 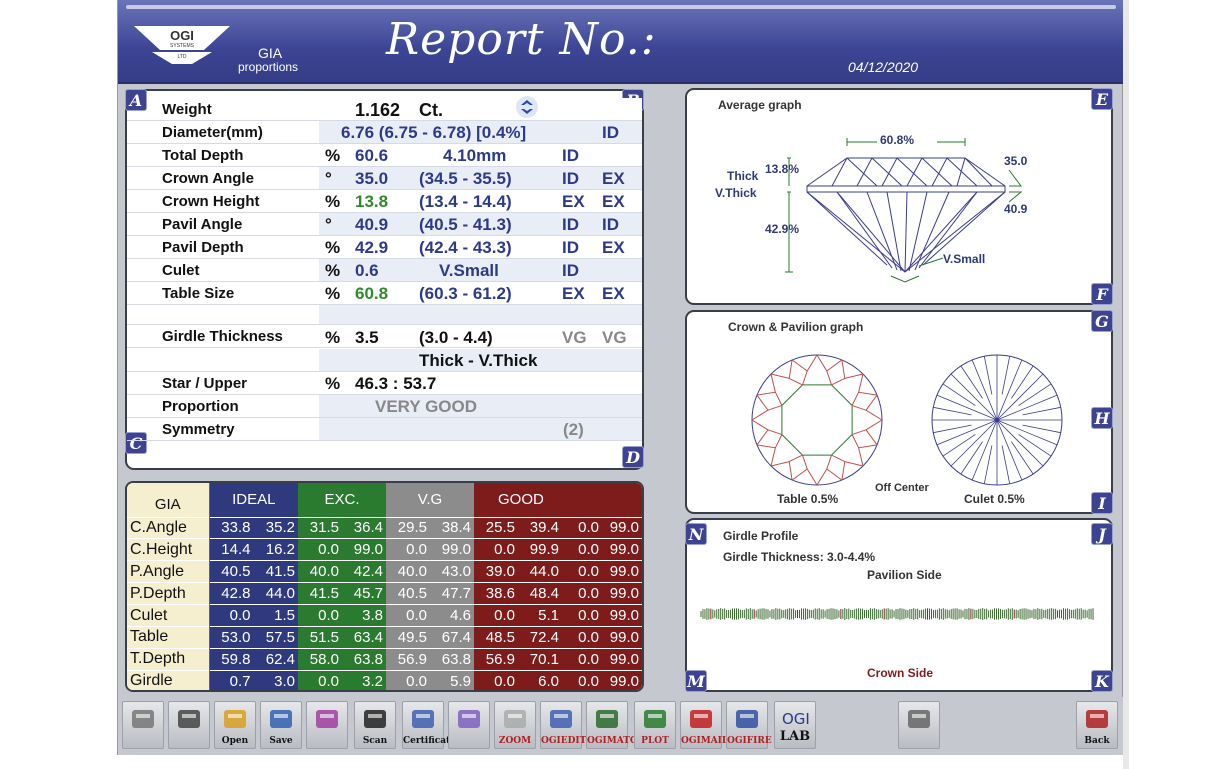 I want to click on star-upper-row: Star / Upper % 46.3 : 53.7, so click(x=384, y=383).